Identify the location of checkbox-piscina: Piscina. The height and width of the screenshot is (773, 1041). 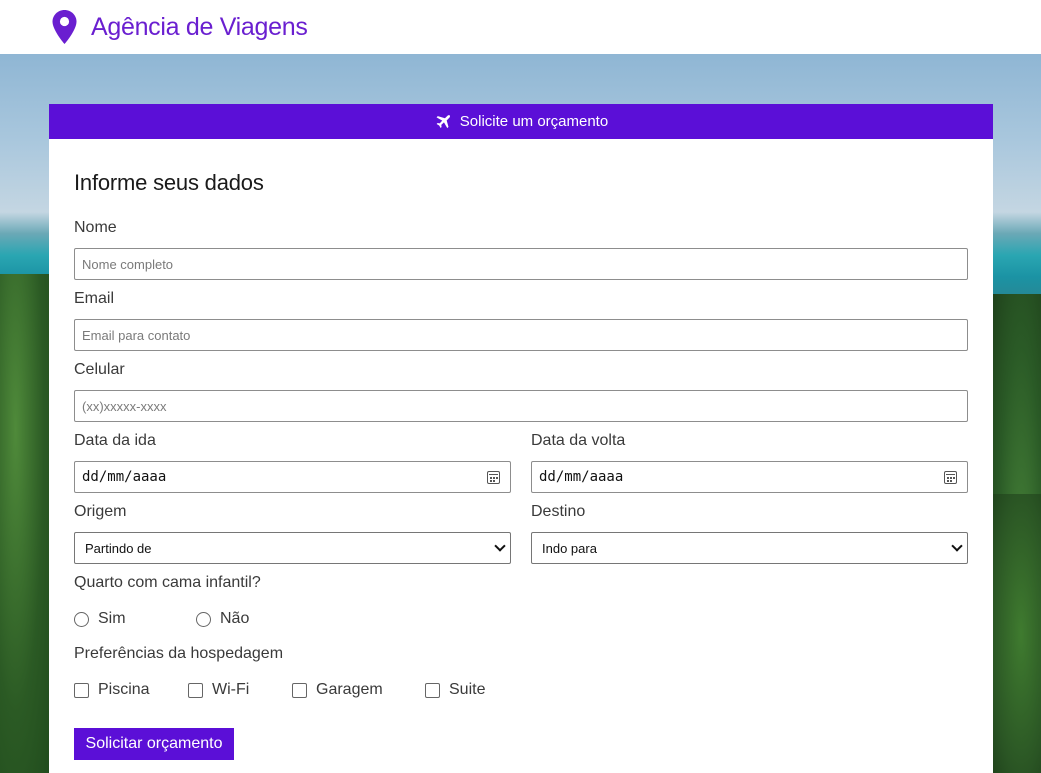
(112, 690).